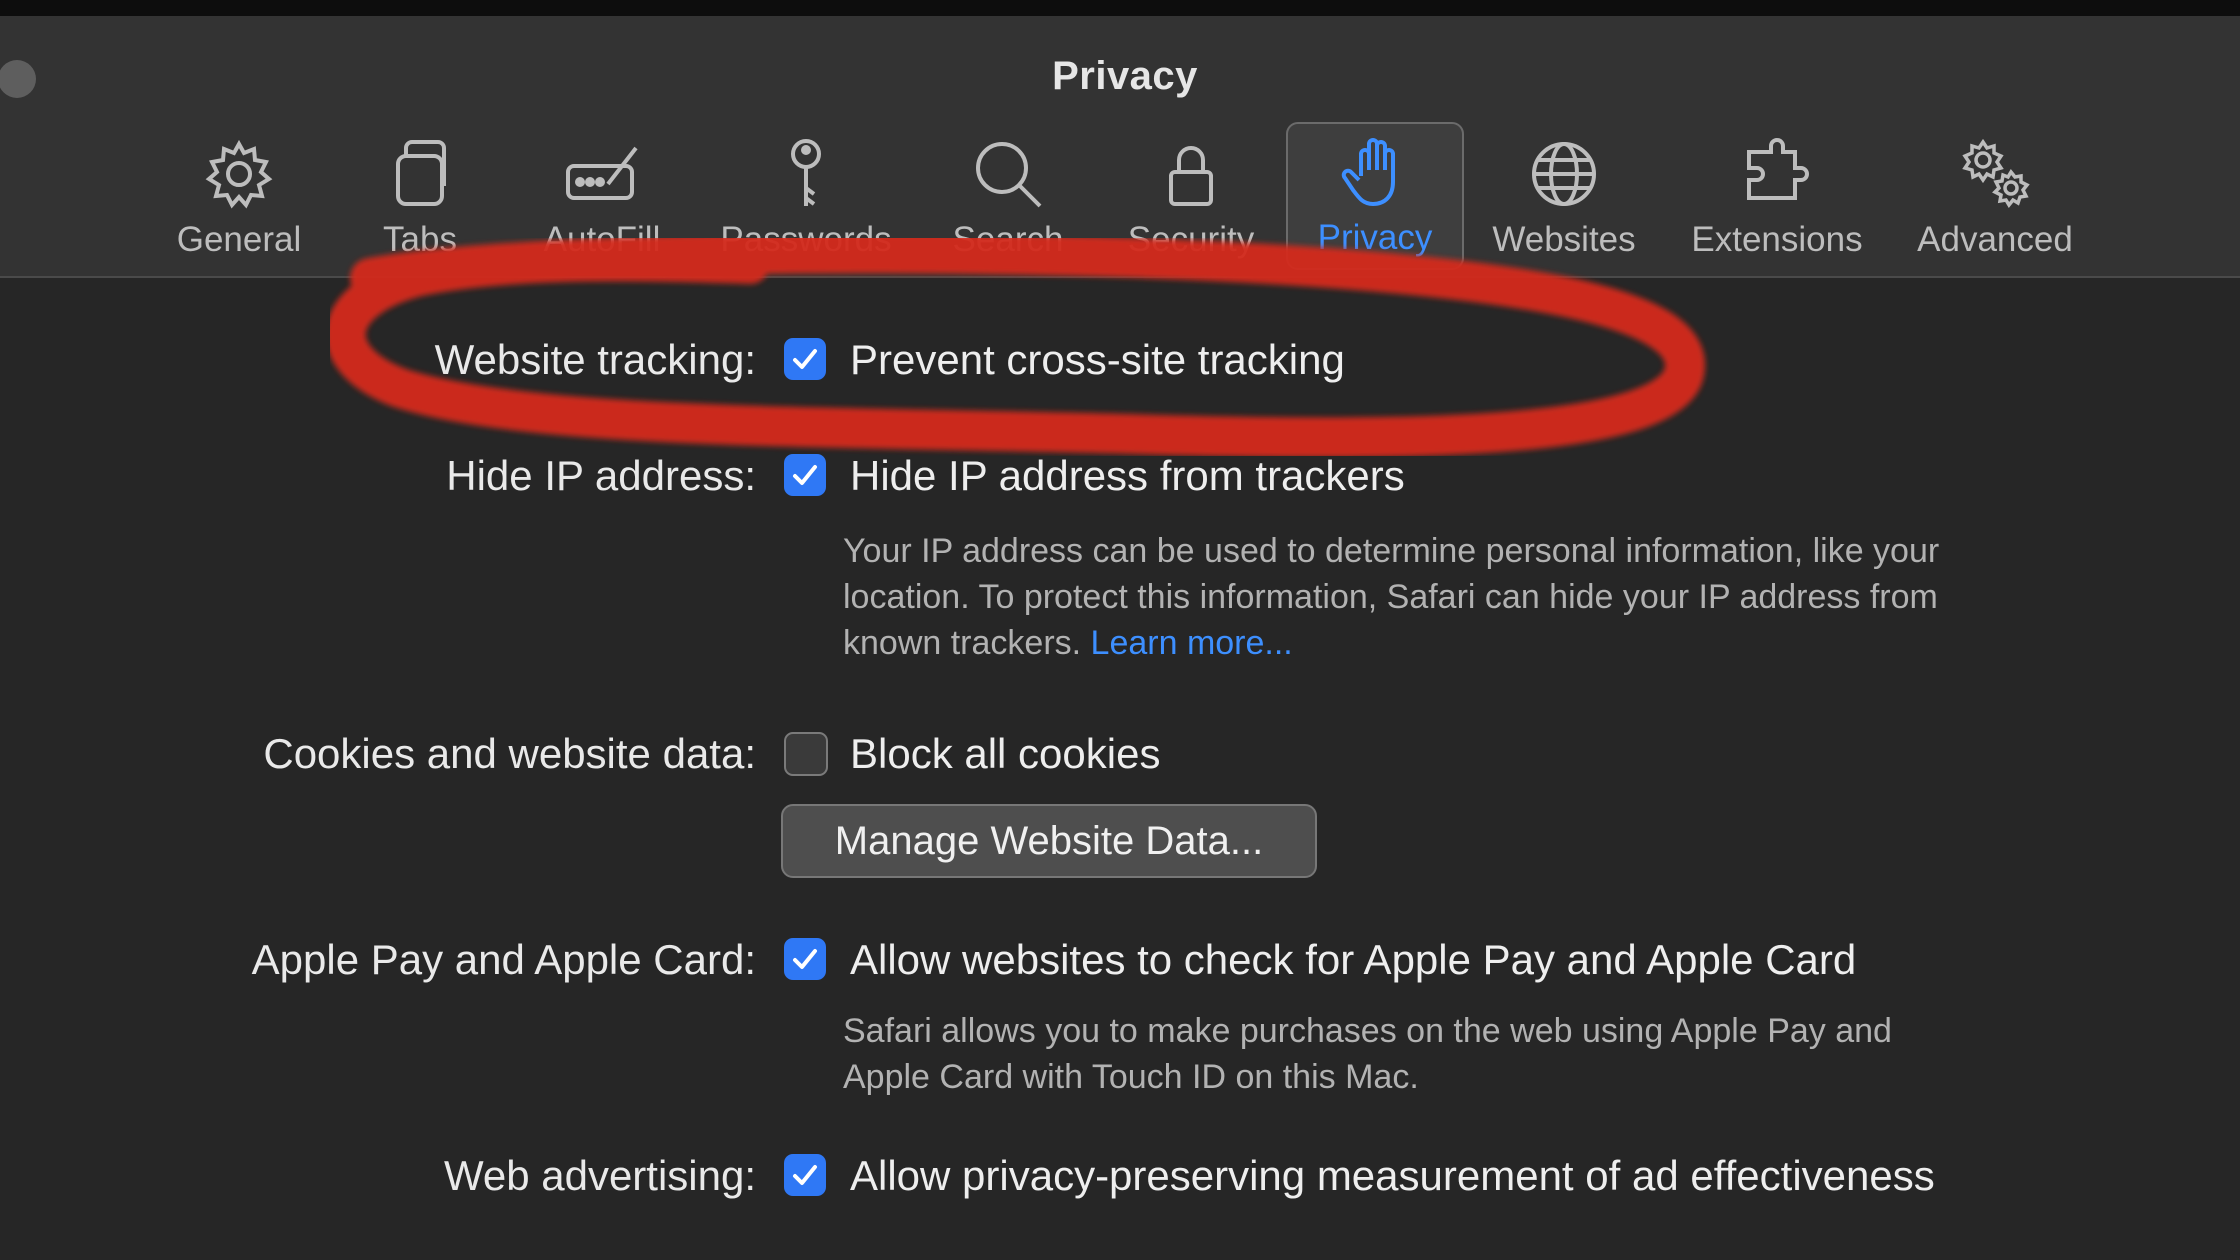 The image size is (2240, 1260). What do you see at coordinates (239, 174) in the screenshot?
I see `gear-icon` at bounding box center [239, 174].